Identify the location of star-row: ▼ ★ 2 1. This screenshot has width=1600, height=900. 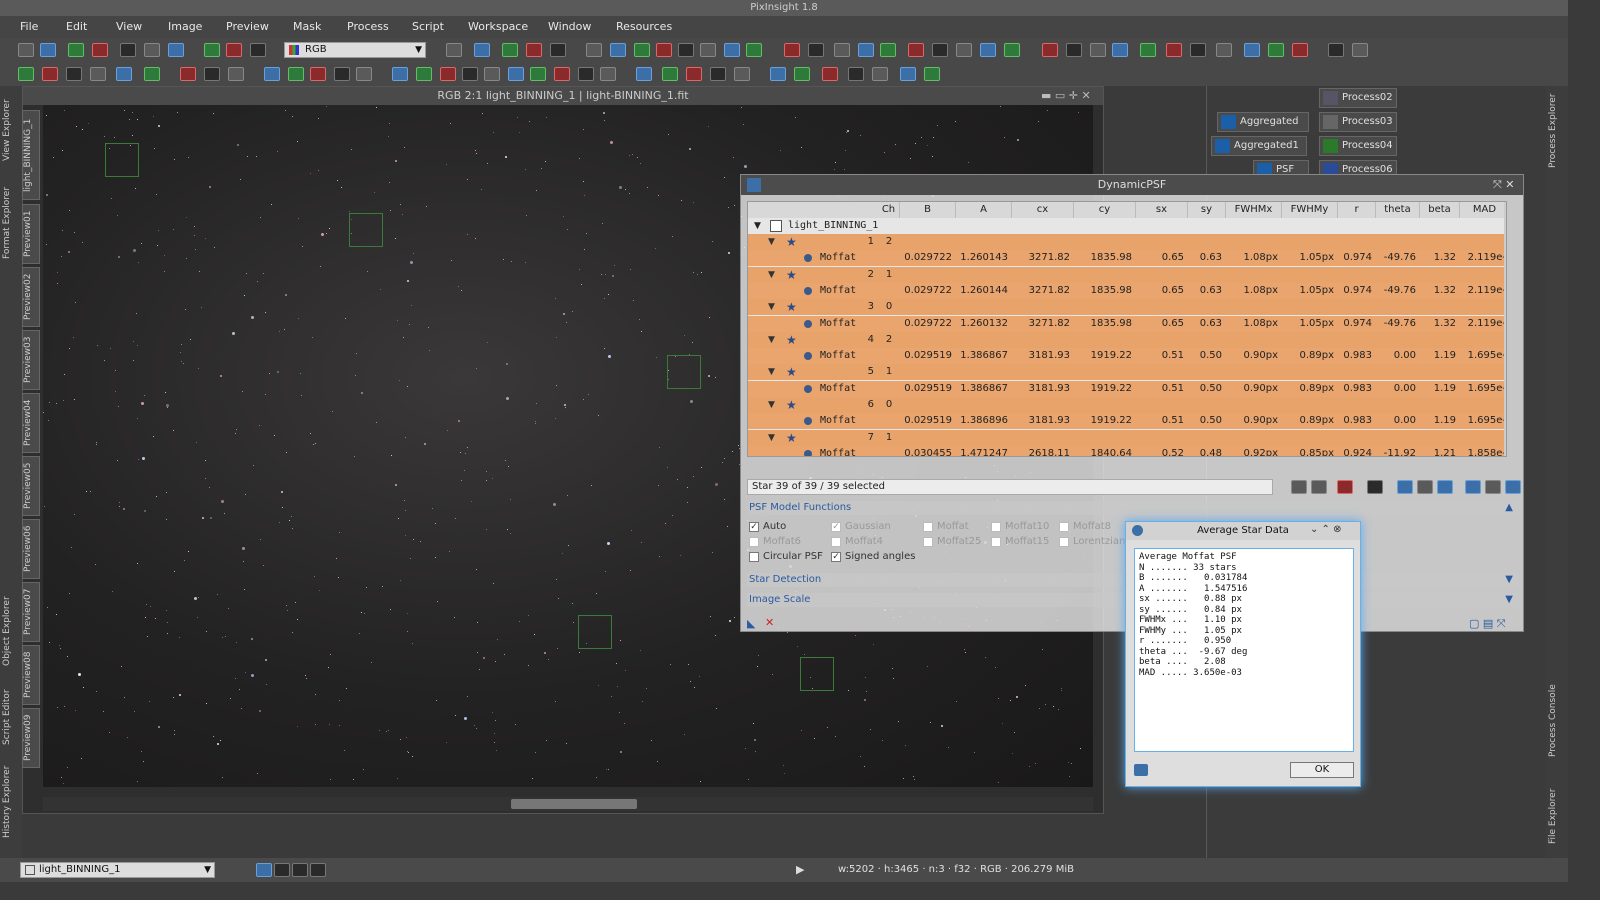
(1127, 274).